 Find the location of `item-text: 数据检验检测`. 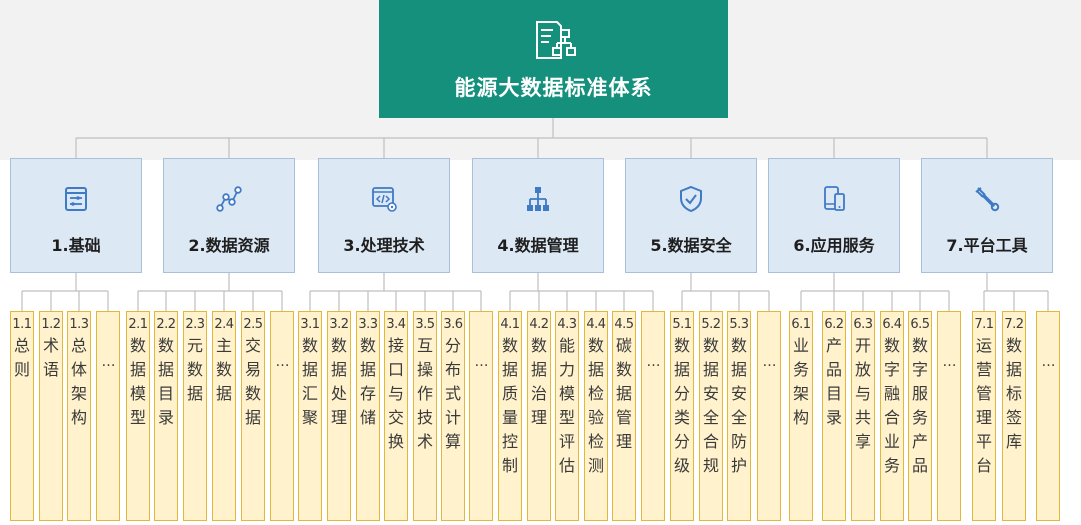

item-text: 数据检验检测 is located at coordinates (595, 405).